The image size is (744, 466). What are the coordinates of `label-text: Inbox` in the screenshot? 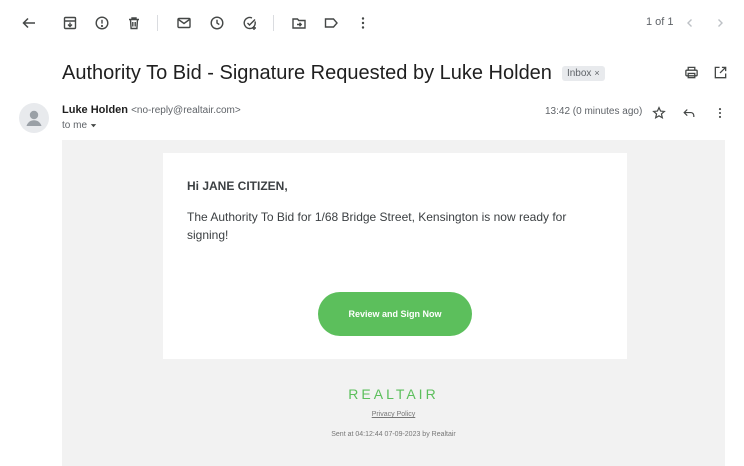 It's located at (579, 73).